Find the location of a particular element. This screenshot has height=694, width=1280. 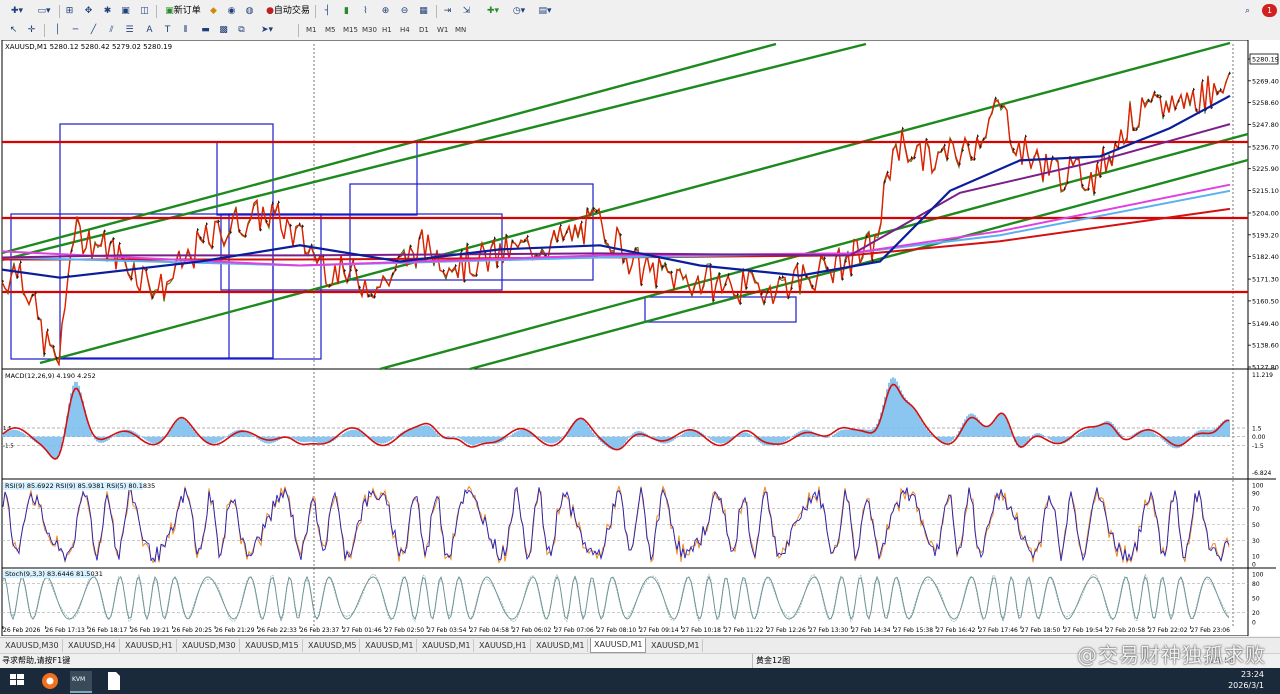

rectangle-icon: ▬ is located at coordinates (205, 30).